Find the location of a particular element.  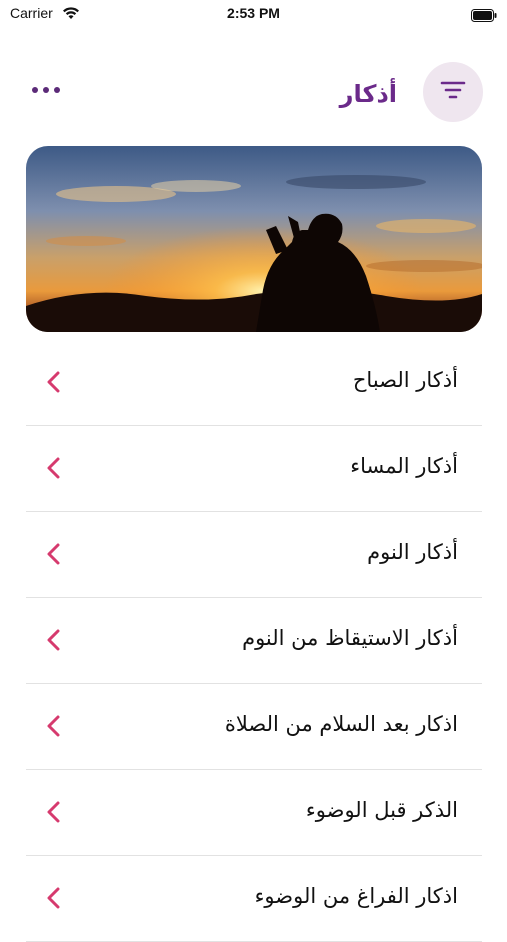

list-item-label: أذكار الصباح is located at coordinates (405, 380).